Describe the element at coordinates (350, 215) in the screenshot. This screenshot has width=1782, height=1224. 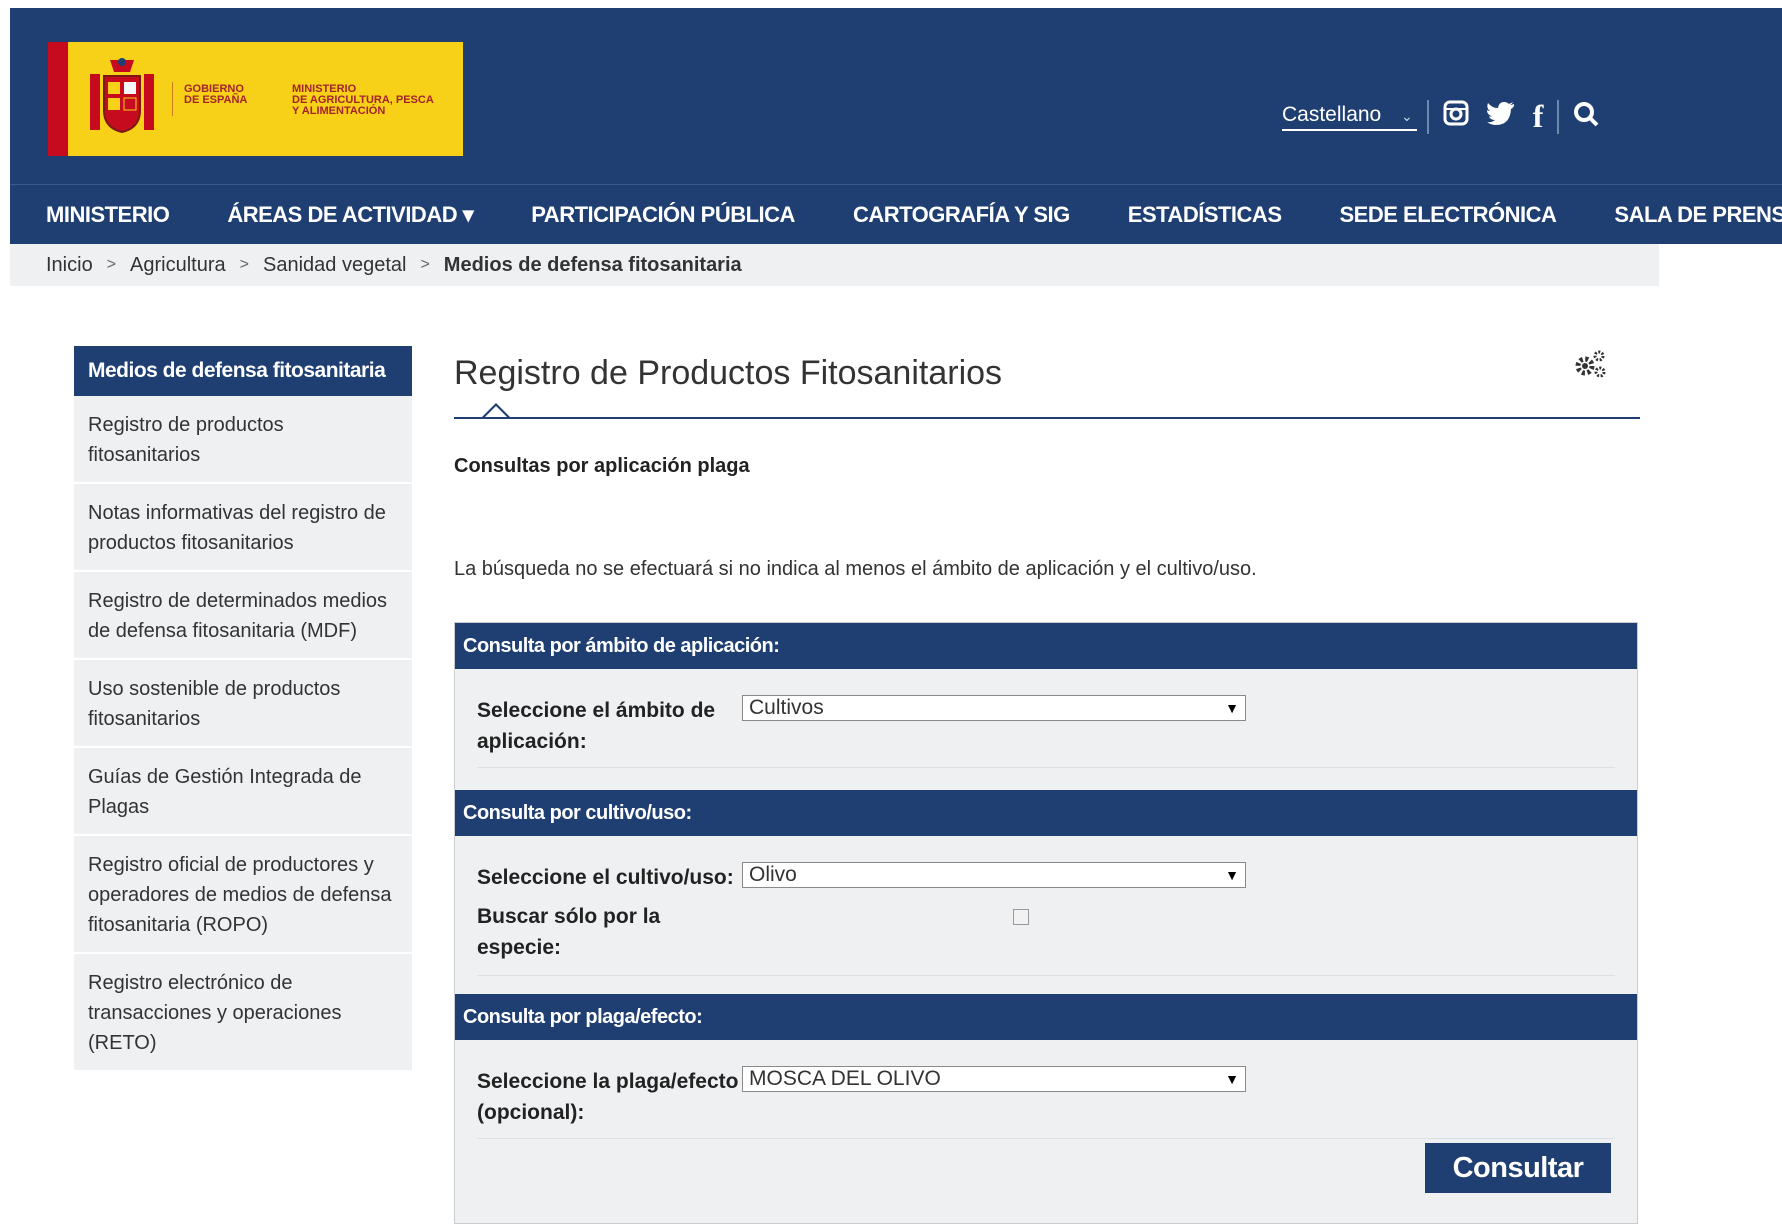
I see `nav-item-areas: ÁREAS DE ACTIVIDAD ▾` at that location.